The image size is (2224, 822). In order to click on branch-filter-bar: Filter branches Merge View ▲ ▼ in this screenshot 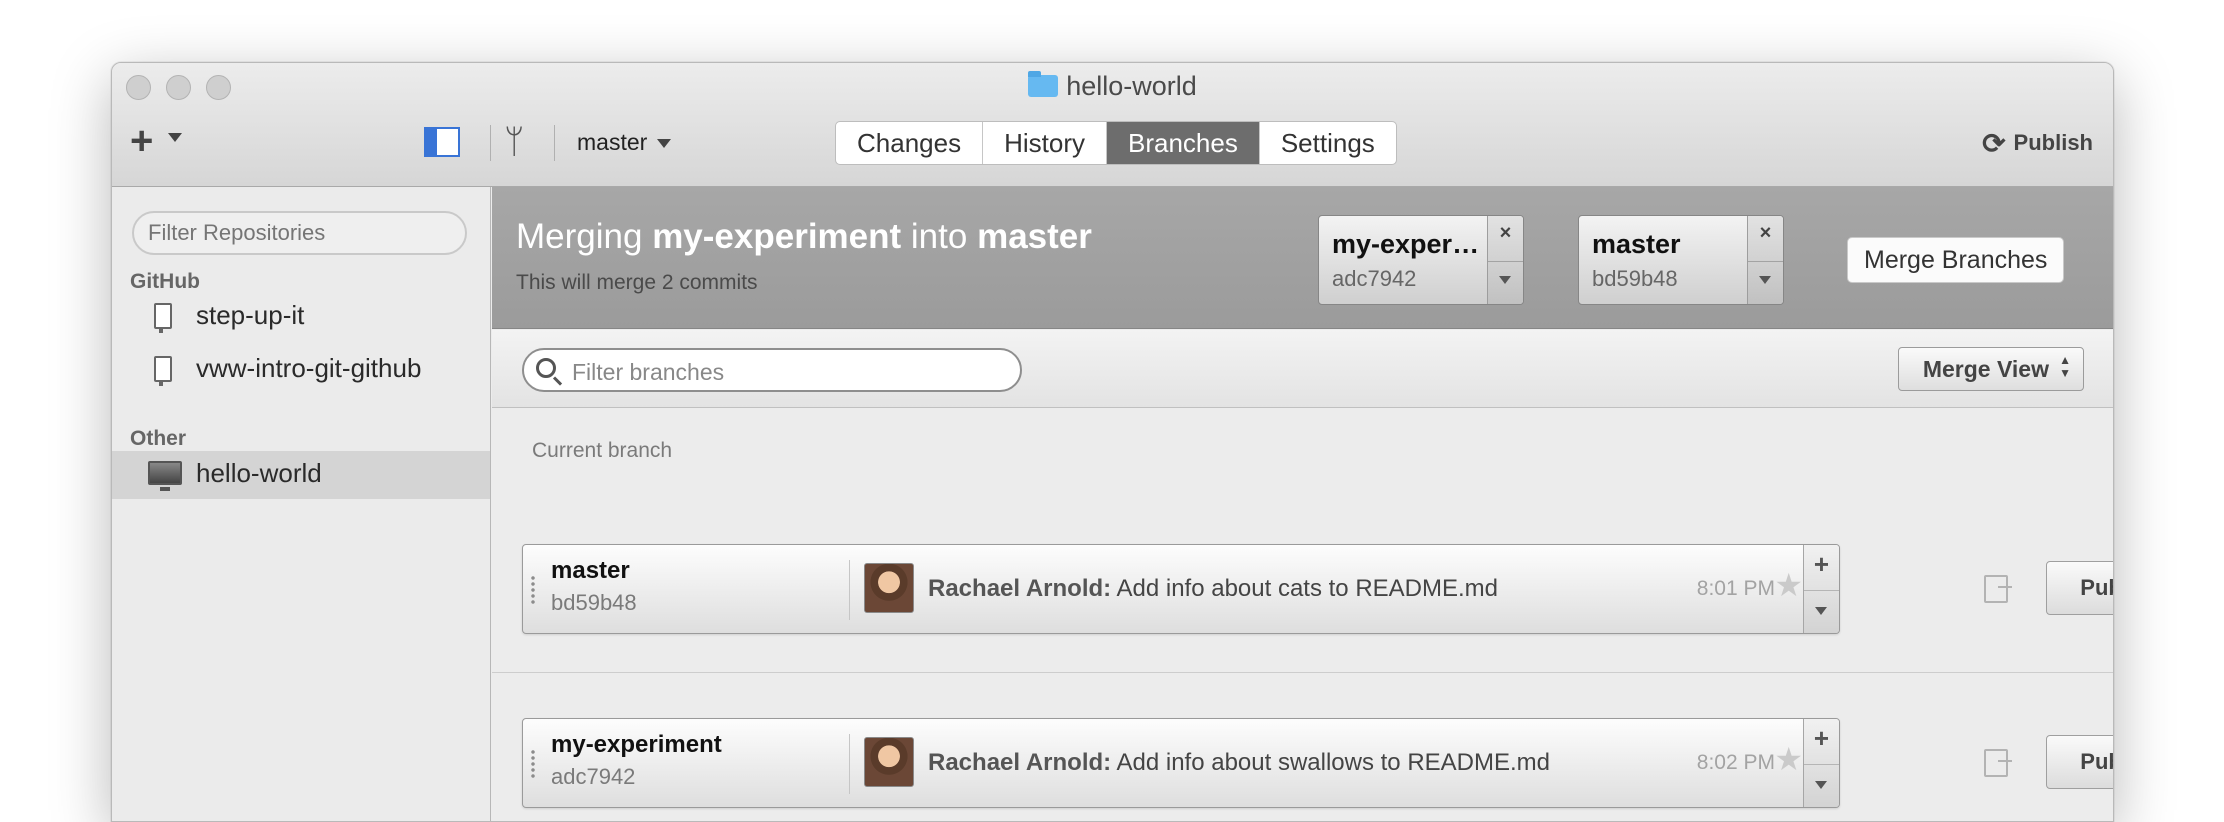, I will do `click(1302, 369)`.